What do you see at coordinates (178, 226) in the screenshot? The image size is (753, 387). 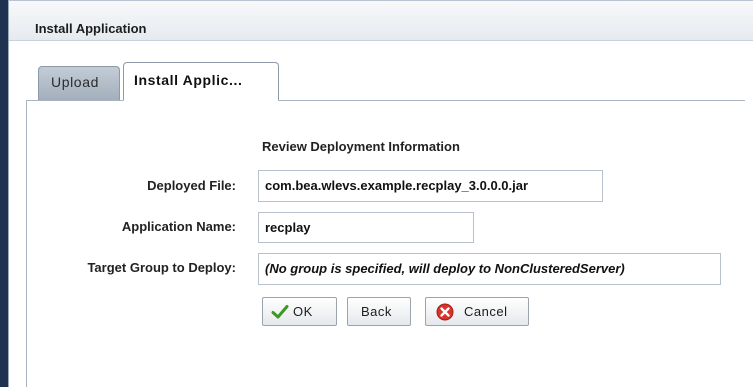 I see `application-name-label: Application Name:` at bounding box center [178, 226].